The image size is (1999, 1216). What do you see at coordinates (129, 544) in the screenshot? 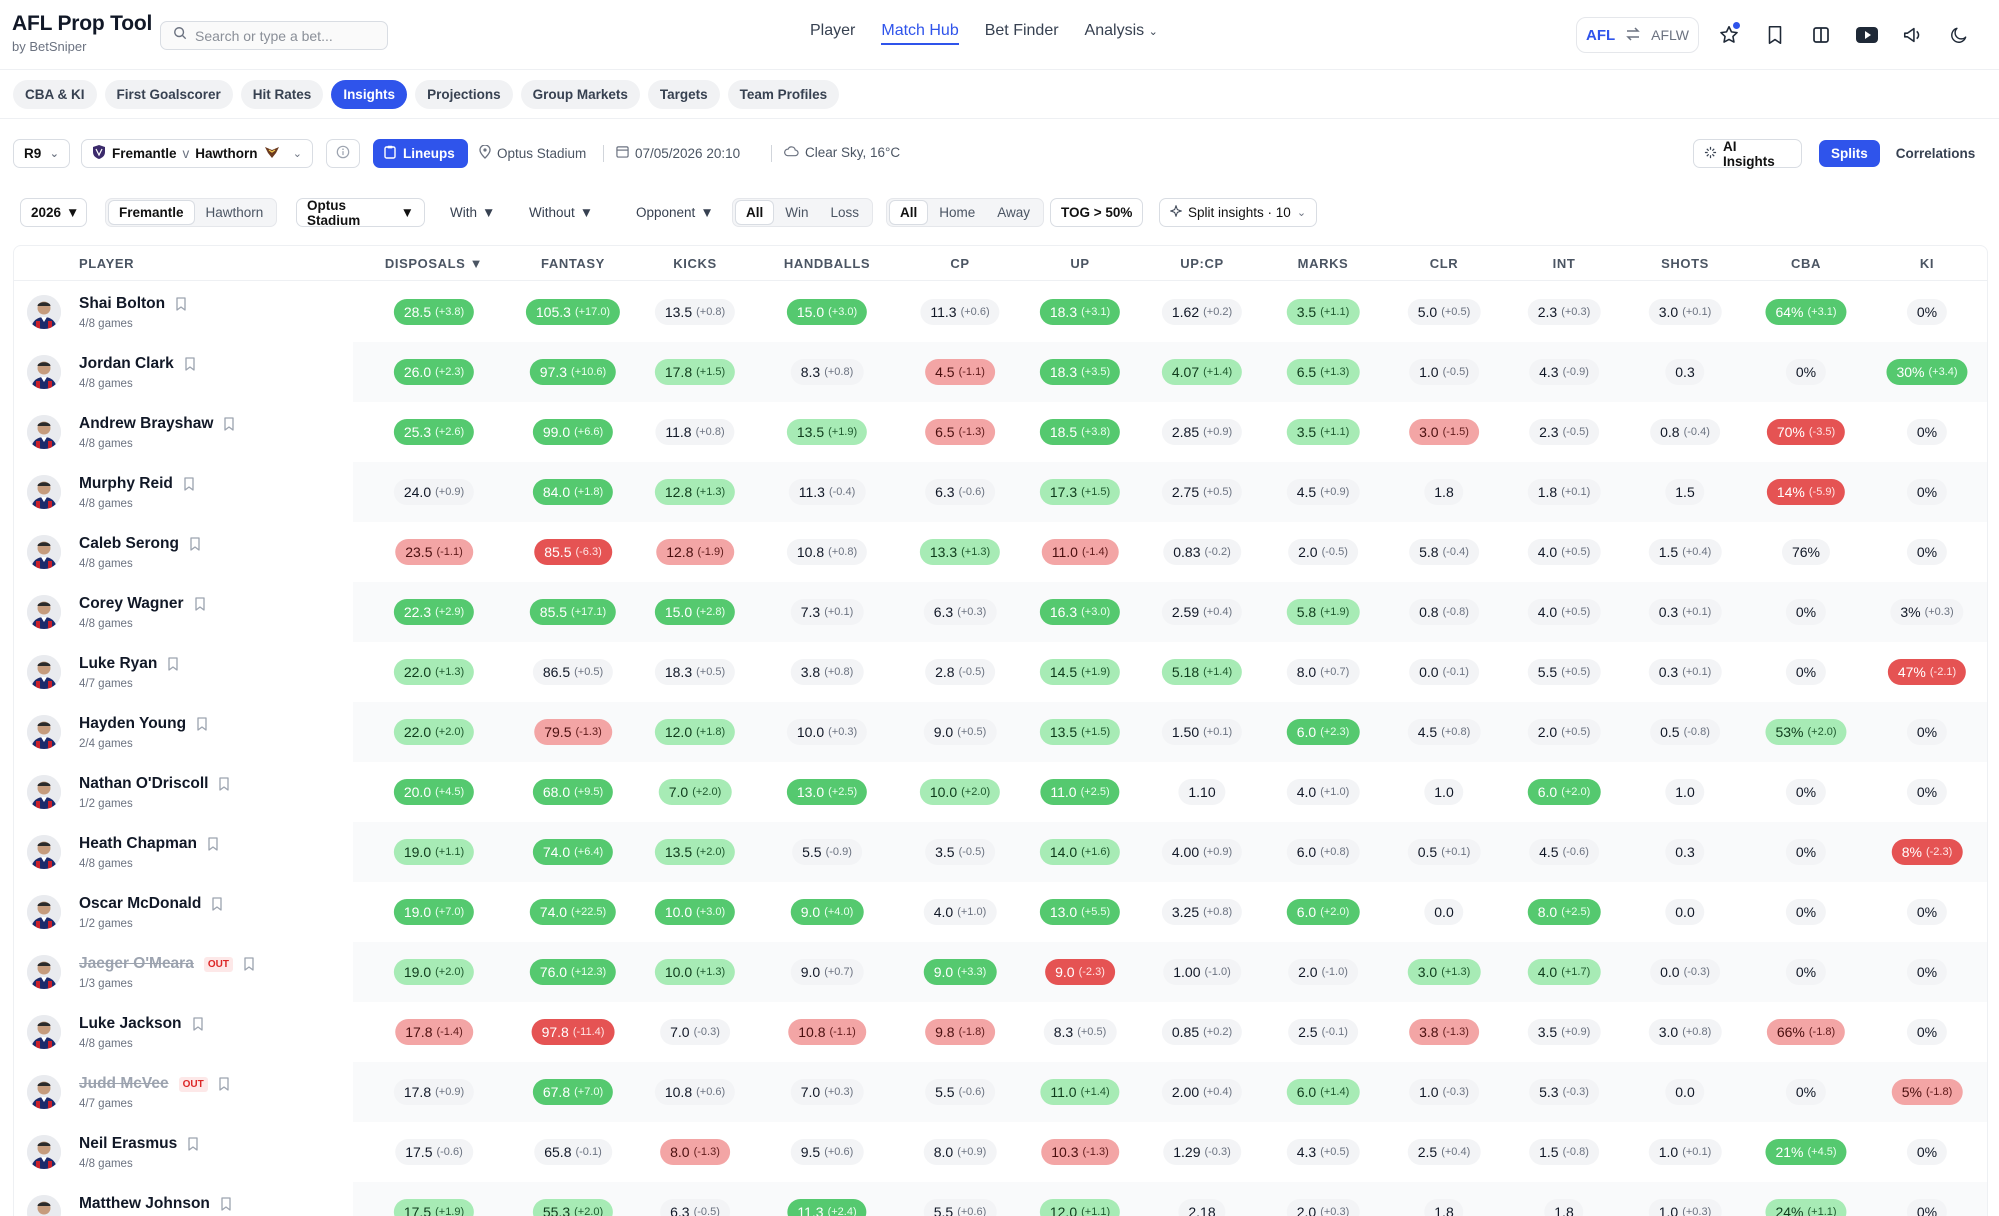
I see `player-name-text: Caleb Serong` at bounding box center [129, 544].